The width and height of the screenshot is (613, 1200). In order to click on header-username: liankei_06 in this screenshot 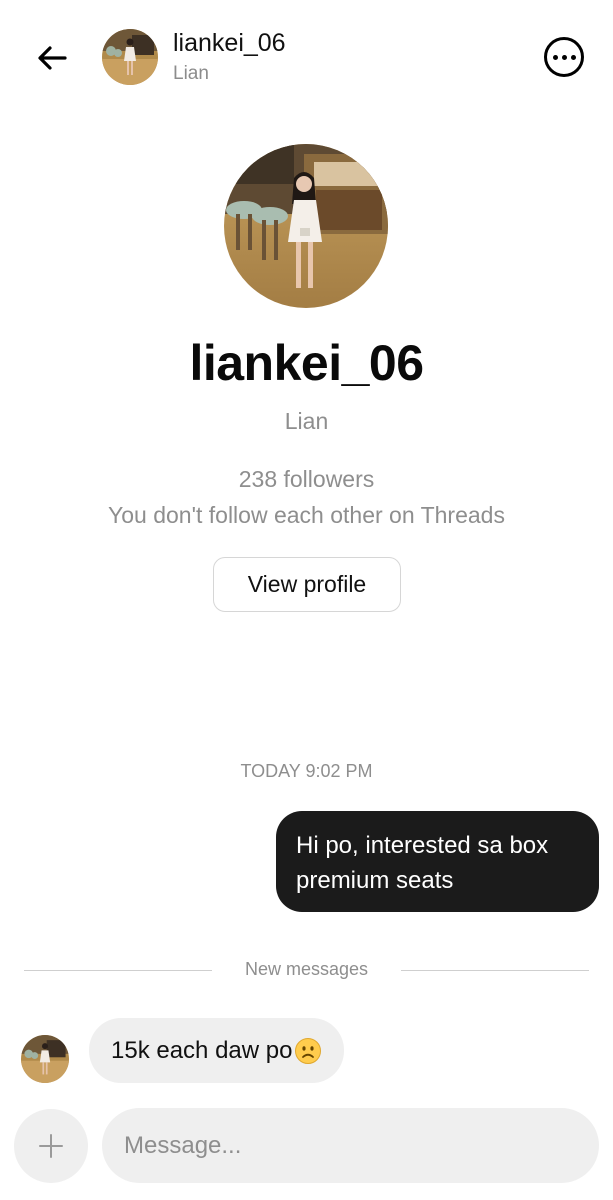, I will do `click(229, 43)`.